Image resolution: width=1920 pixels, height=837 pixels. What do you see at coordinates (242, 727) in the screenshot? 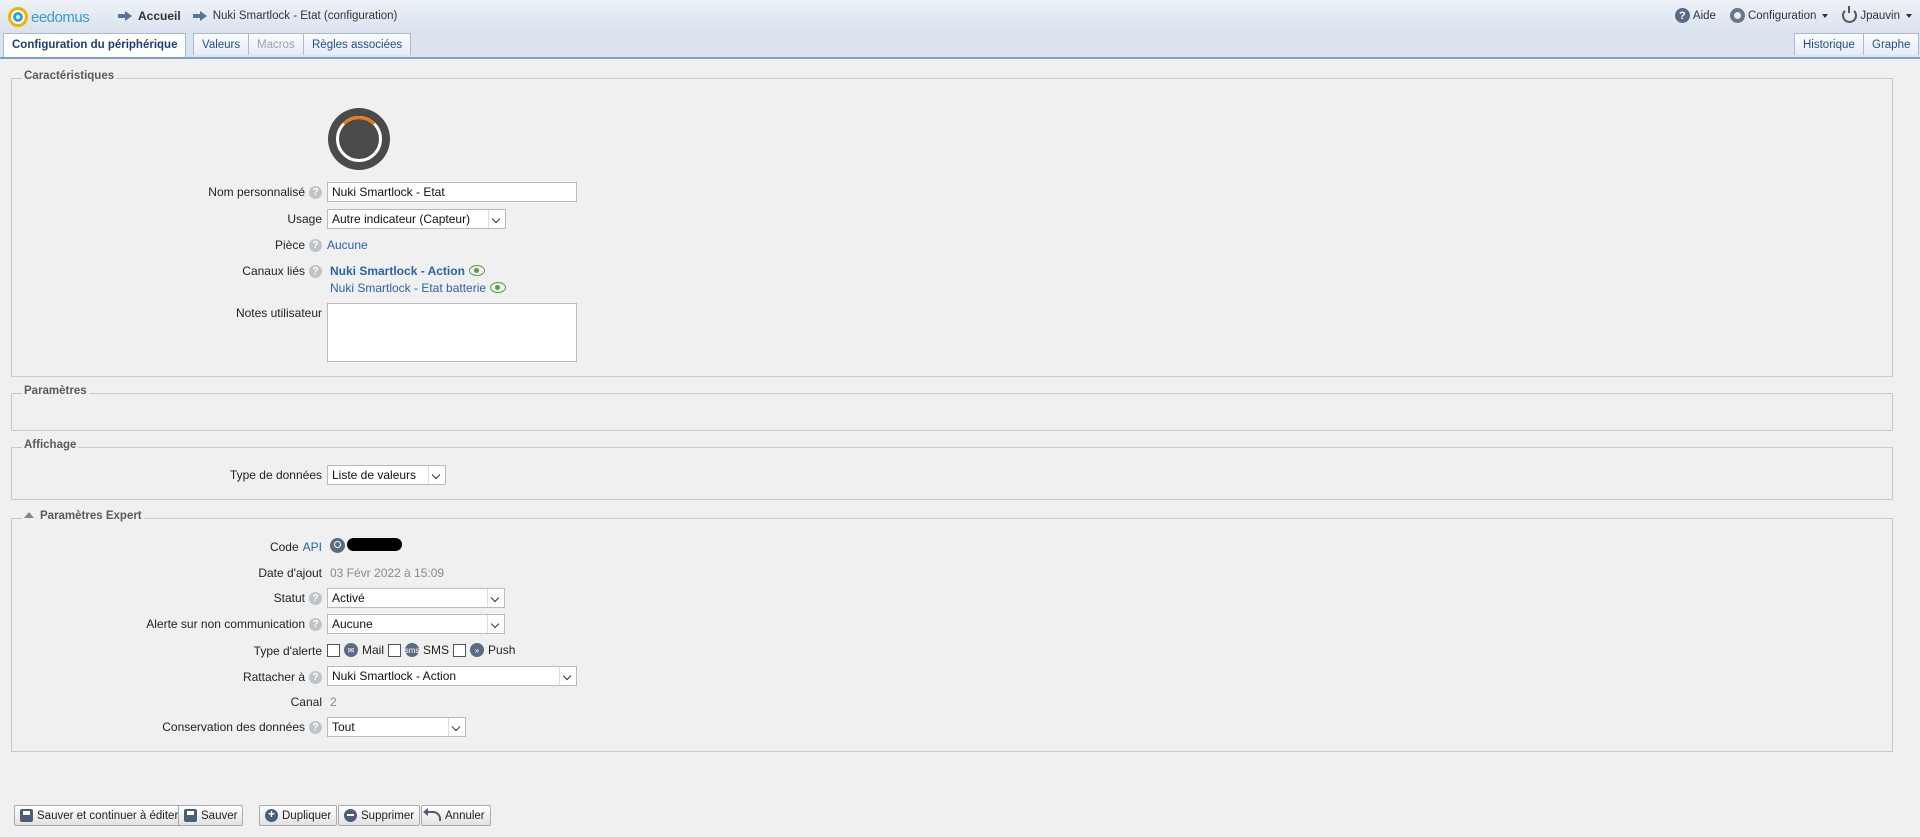
I see `conservation-label: Conservation des données ?` at bounding box center [242, 727].